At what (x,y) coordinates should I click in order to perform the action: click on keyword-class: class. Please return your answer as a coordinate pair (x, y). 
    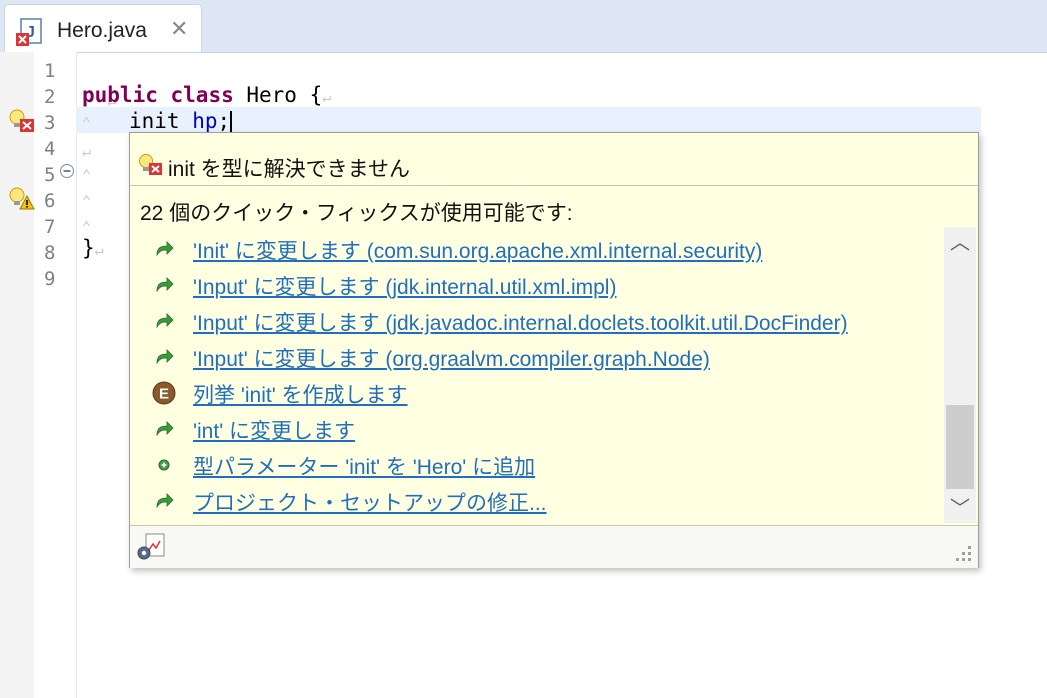
    Looking at the image, I should click on (202, 95).